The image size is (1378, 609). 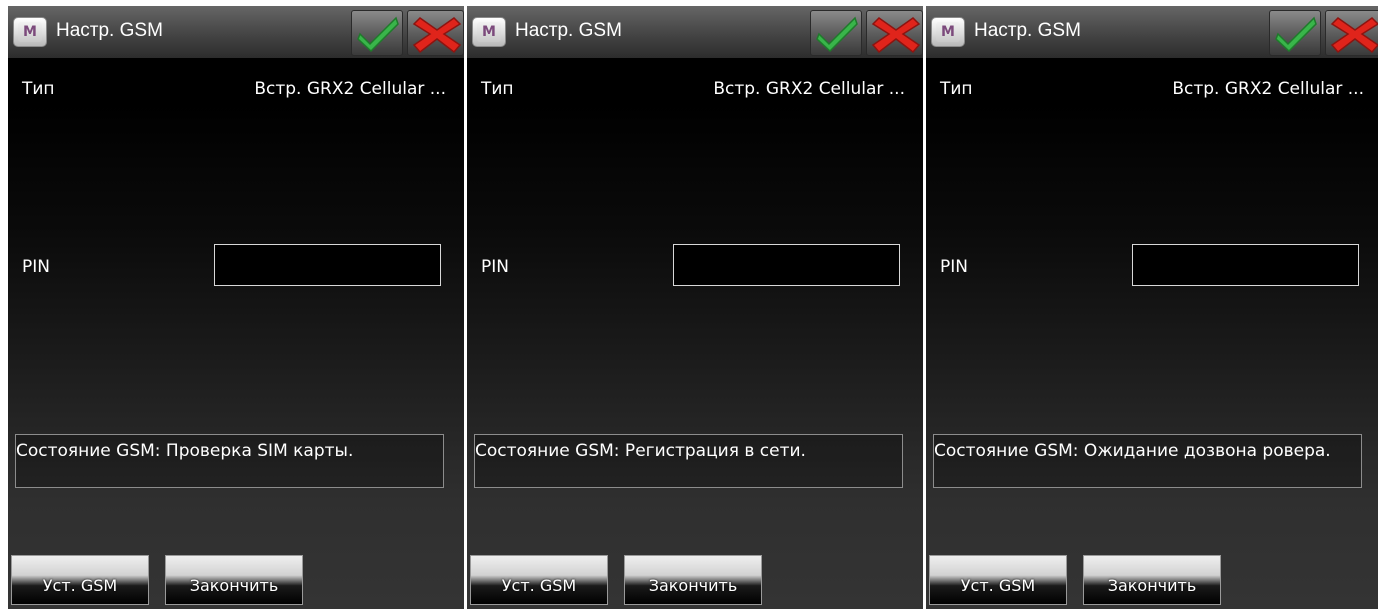 I want to click on gsm-status-box: Состояние GSM: Проверка SIM карты., so click(x=229, y=461).